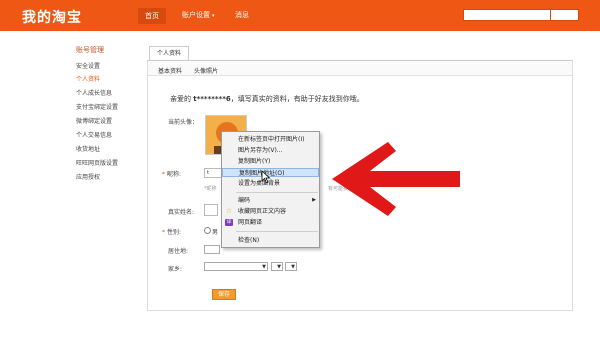 The height and width of the screenshot is (339, 600). What do you see at coordinates (180, 99) in the screenshot?
I see `greeting-prefix: 亲爱的` at bounding box center [180, 99].